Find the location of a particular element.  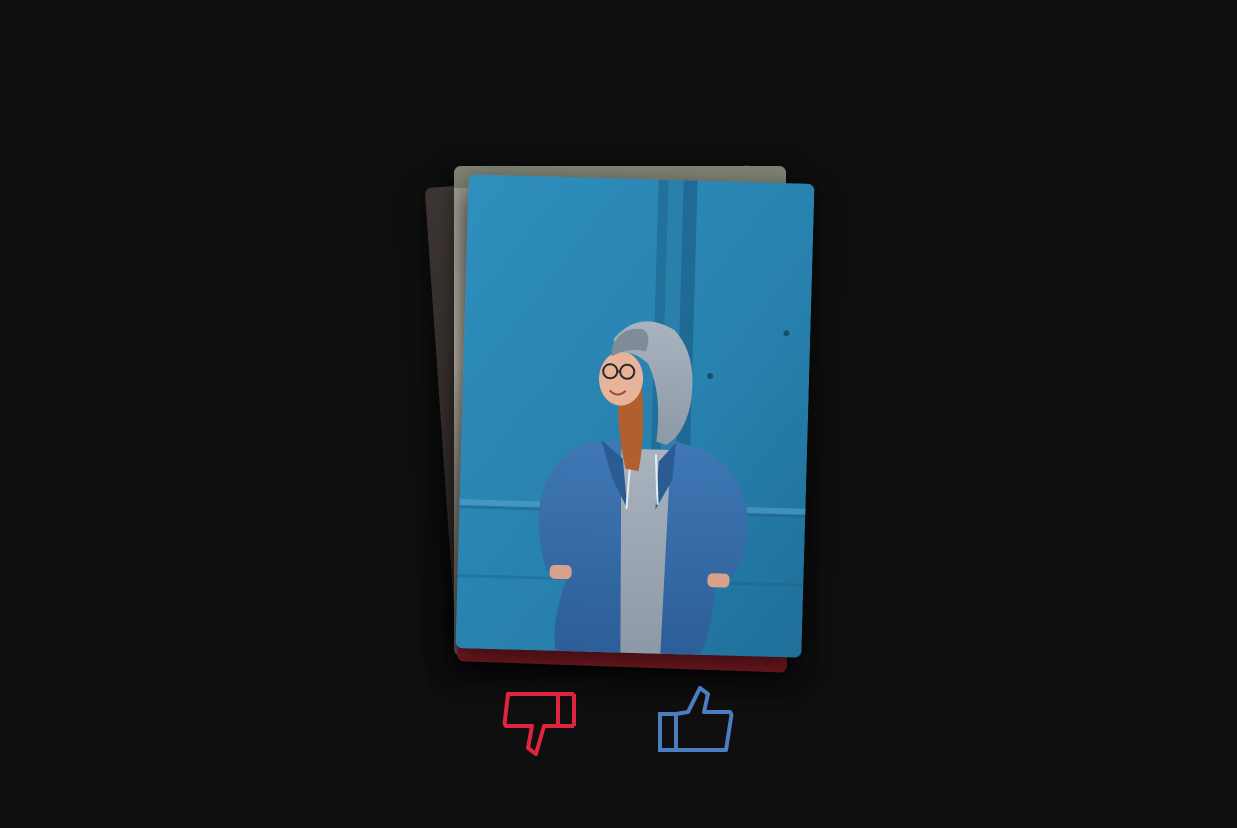

thumbs-down-icon is located at coordinates (539, 724).